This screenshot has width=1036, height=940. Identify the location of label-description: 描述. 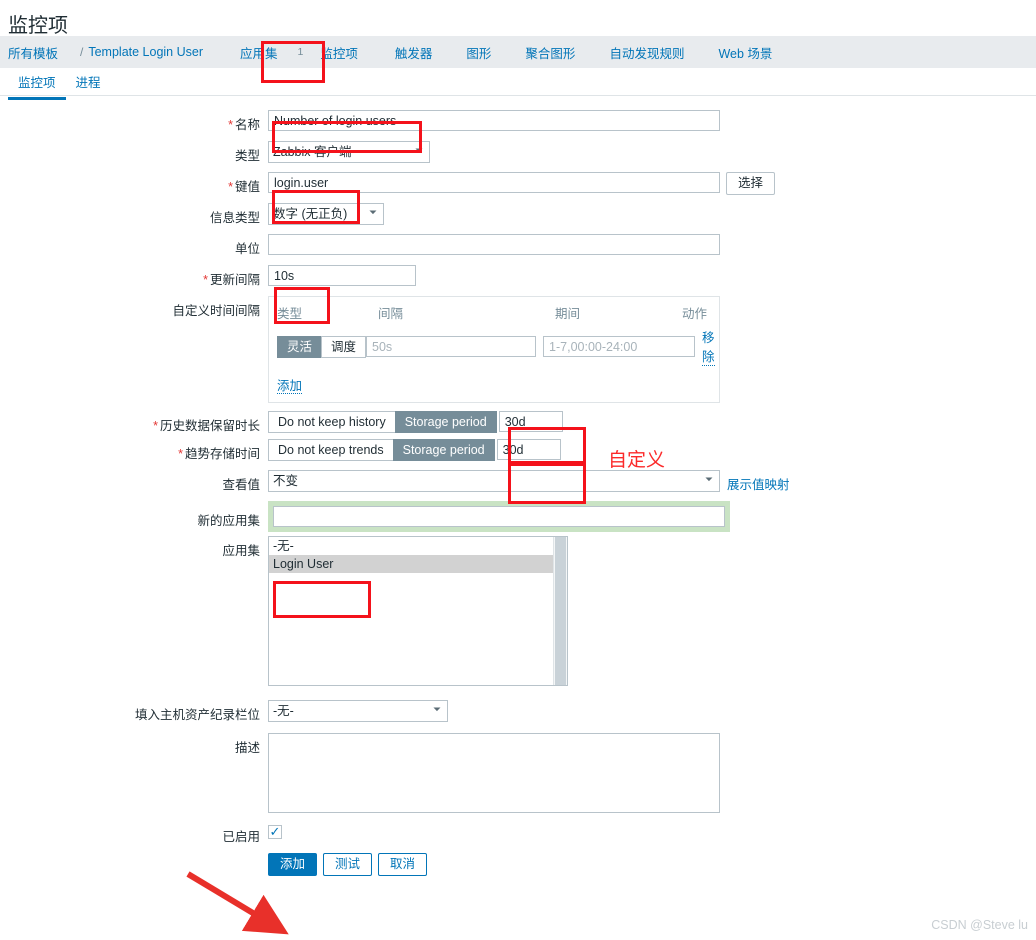
(247, 748).